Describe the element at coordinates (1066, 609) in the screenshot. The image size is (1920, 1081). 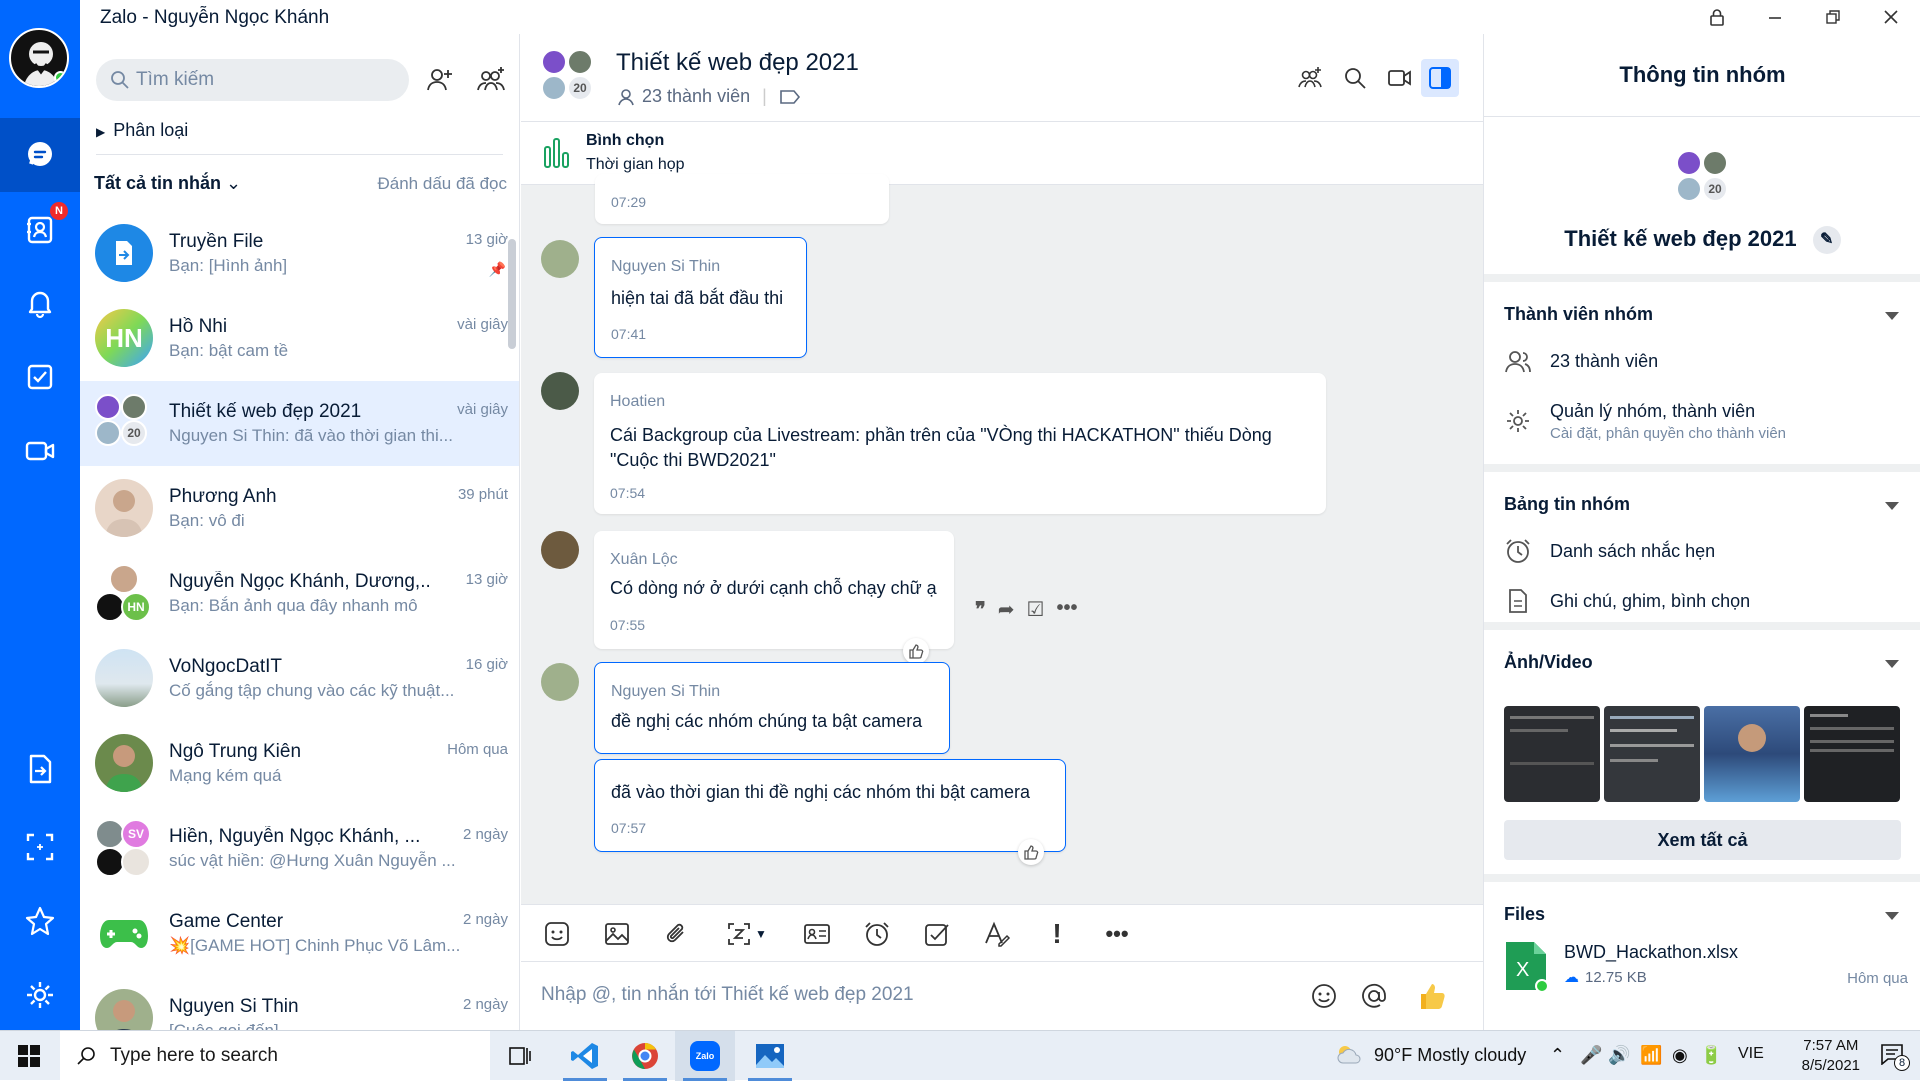
I see `more-options-icon: •••` at that location.